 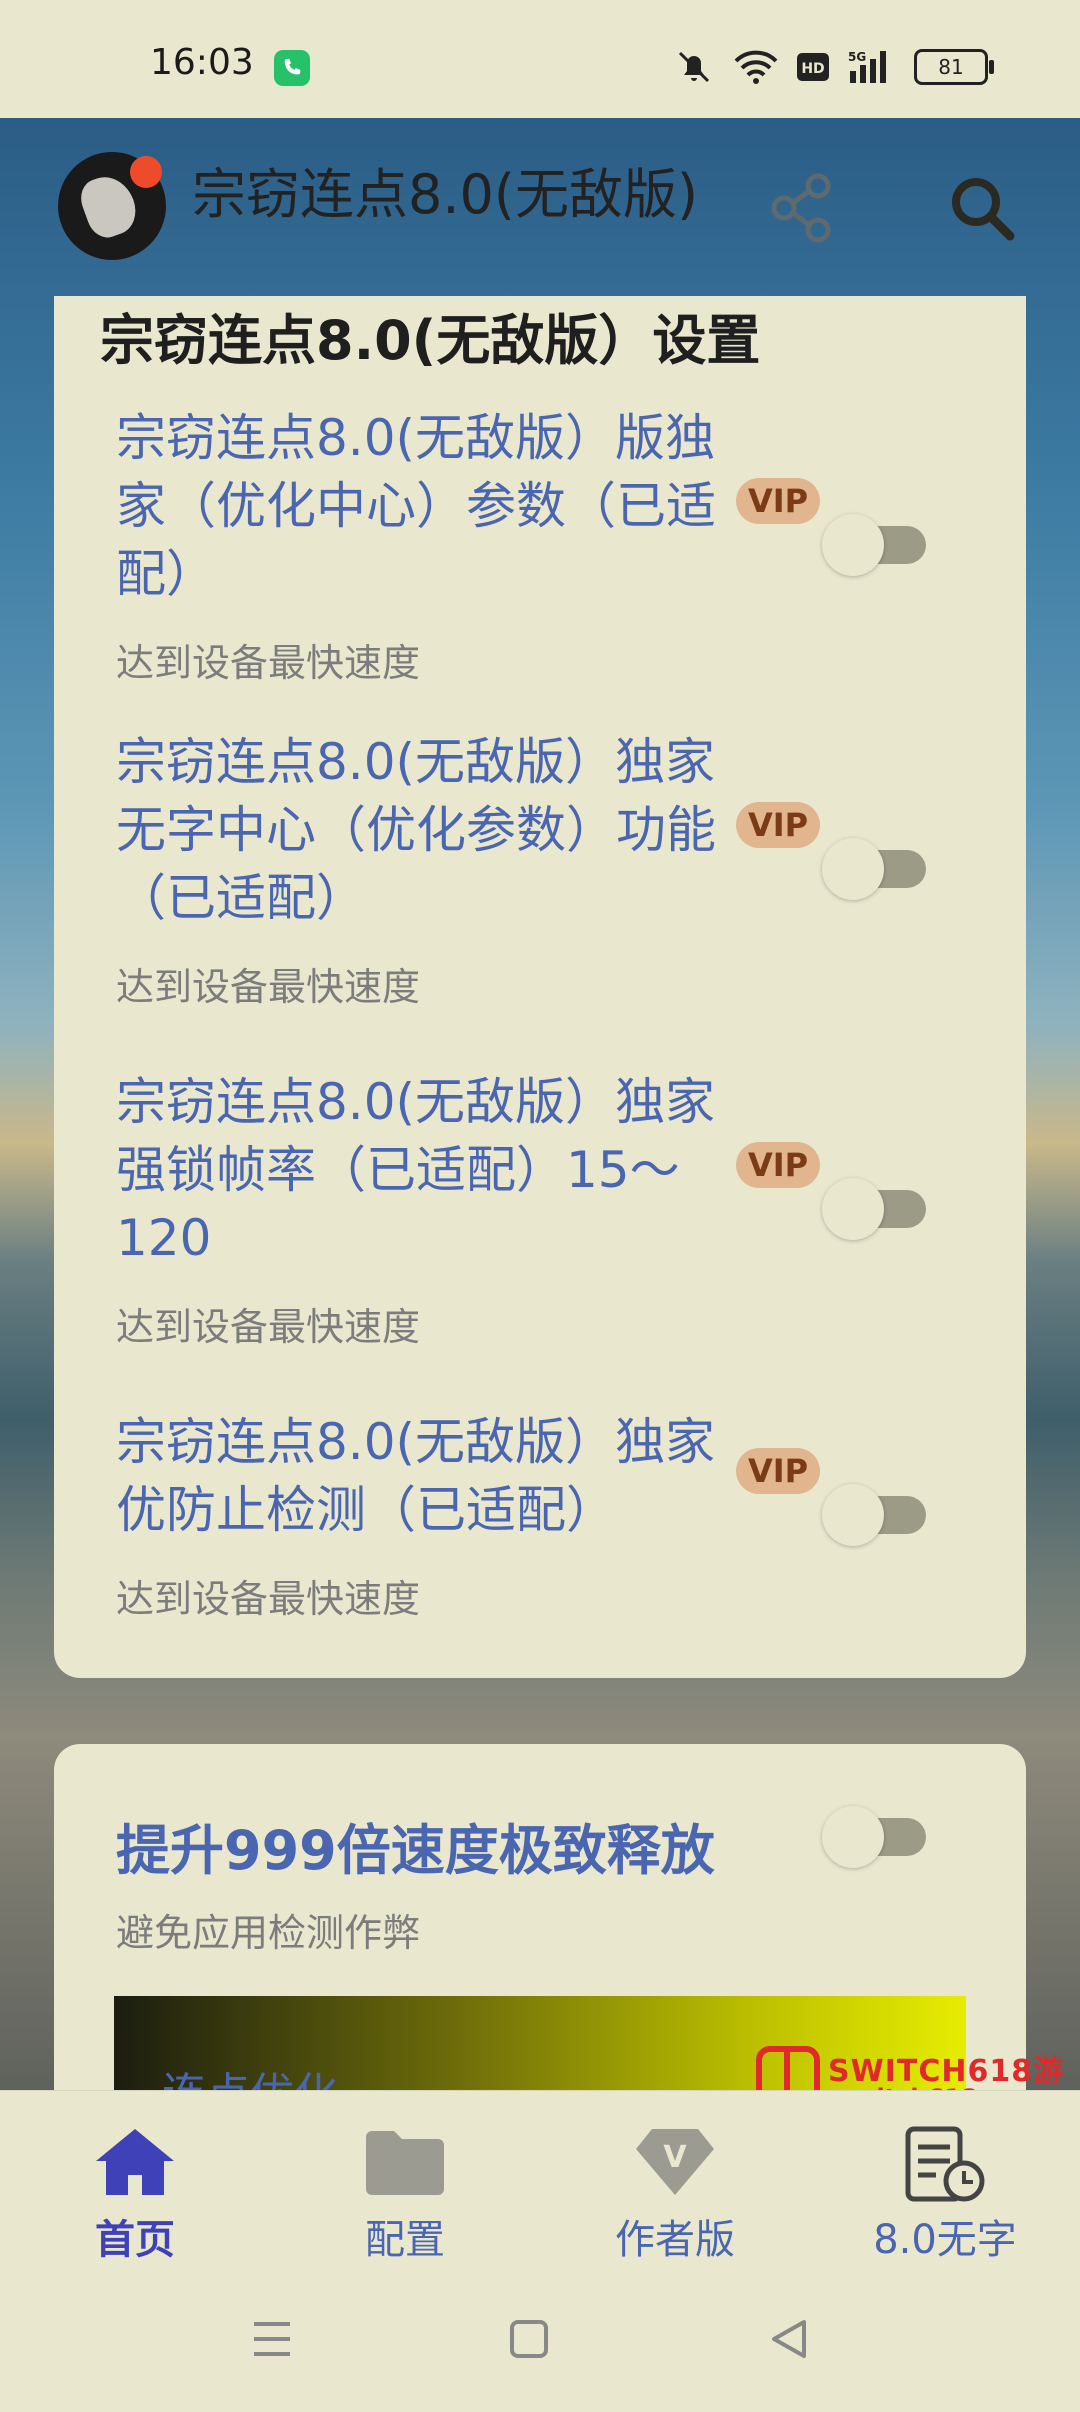 I want to click on nav-label: 配置, so click(x=405, y=2240).